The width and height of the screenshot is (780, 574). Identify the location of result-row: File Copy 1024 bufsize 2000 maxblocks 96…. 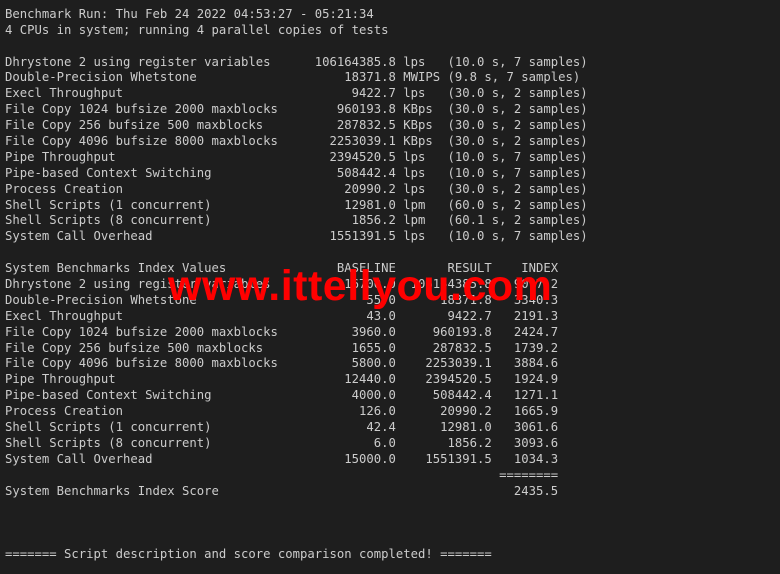
(296, 109).